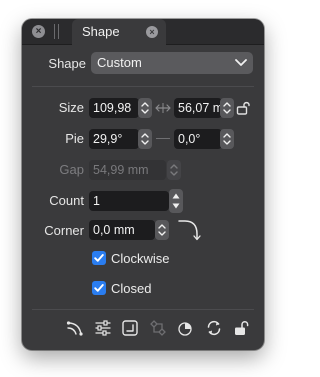  What do you see at coordinates (101, 31) in the screenshot?
I see `tab-shape-label: Shape` at bounding box center [101, 31].